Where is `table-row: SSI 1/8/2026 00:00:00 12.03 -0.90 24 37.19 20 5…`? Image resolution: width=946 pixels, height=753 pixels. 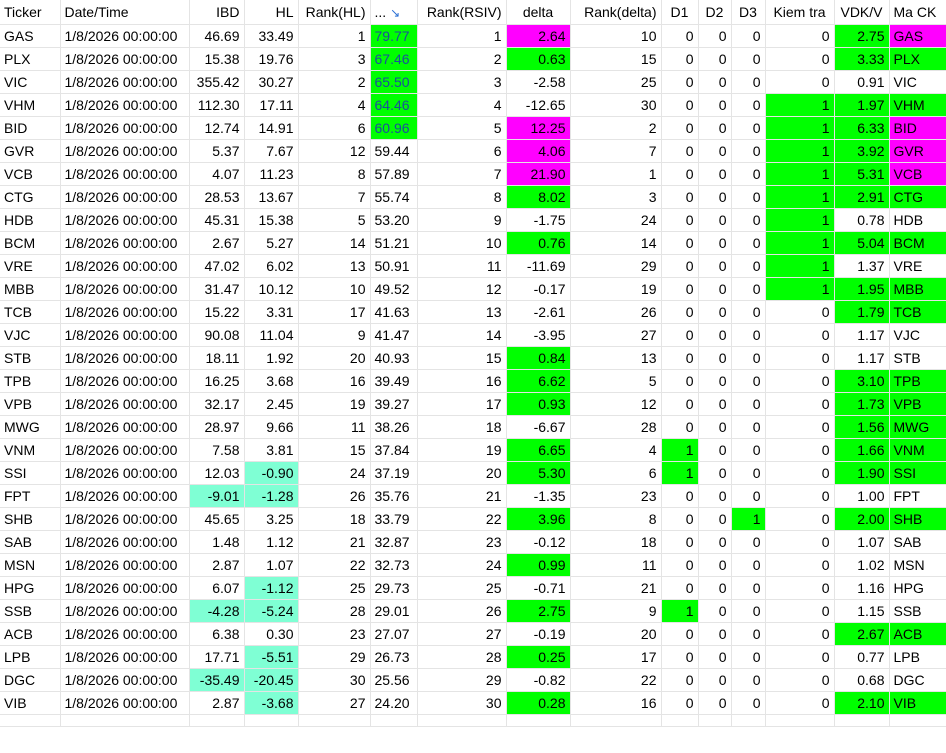 table-row: SSI 1/8/2026 00:00:00 12.03 -0.90 24 37.19 20 5… is located at coordinates (473, 473).